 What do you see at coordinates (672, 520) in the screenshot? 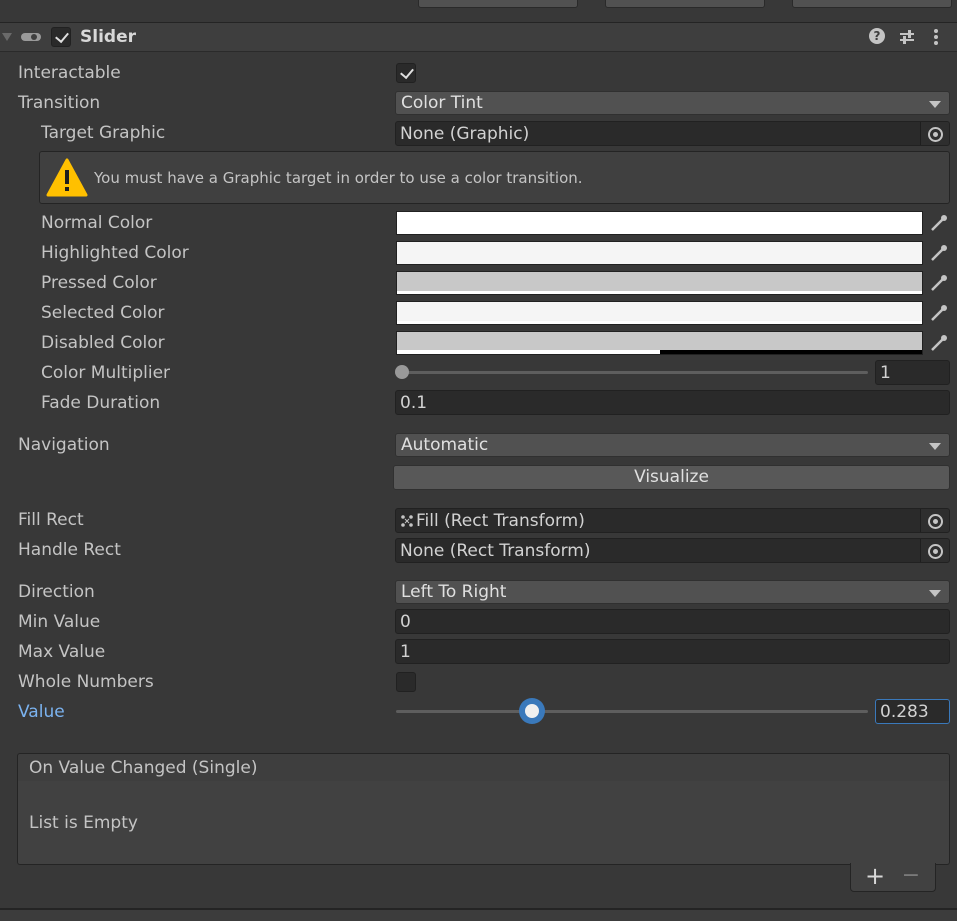
I see `fill-rect-field: Fill (Rect Transform)` at bounding box center [672, 520].